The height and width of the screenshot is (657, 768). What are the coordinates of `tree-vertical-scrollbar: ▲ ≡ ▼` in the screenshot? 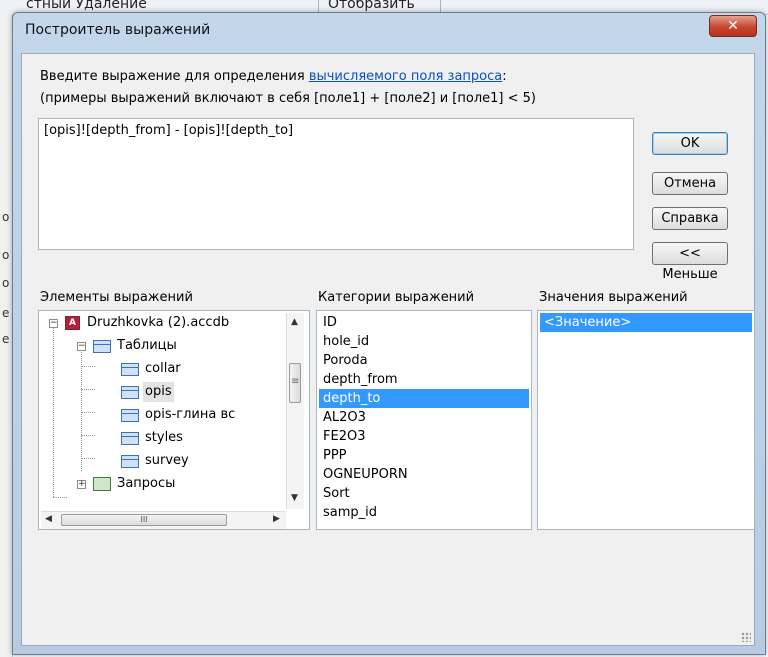 It's located at (295, 411).